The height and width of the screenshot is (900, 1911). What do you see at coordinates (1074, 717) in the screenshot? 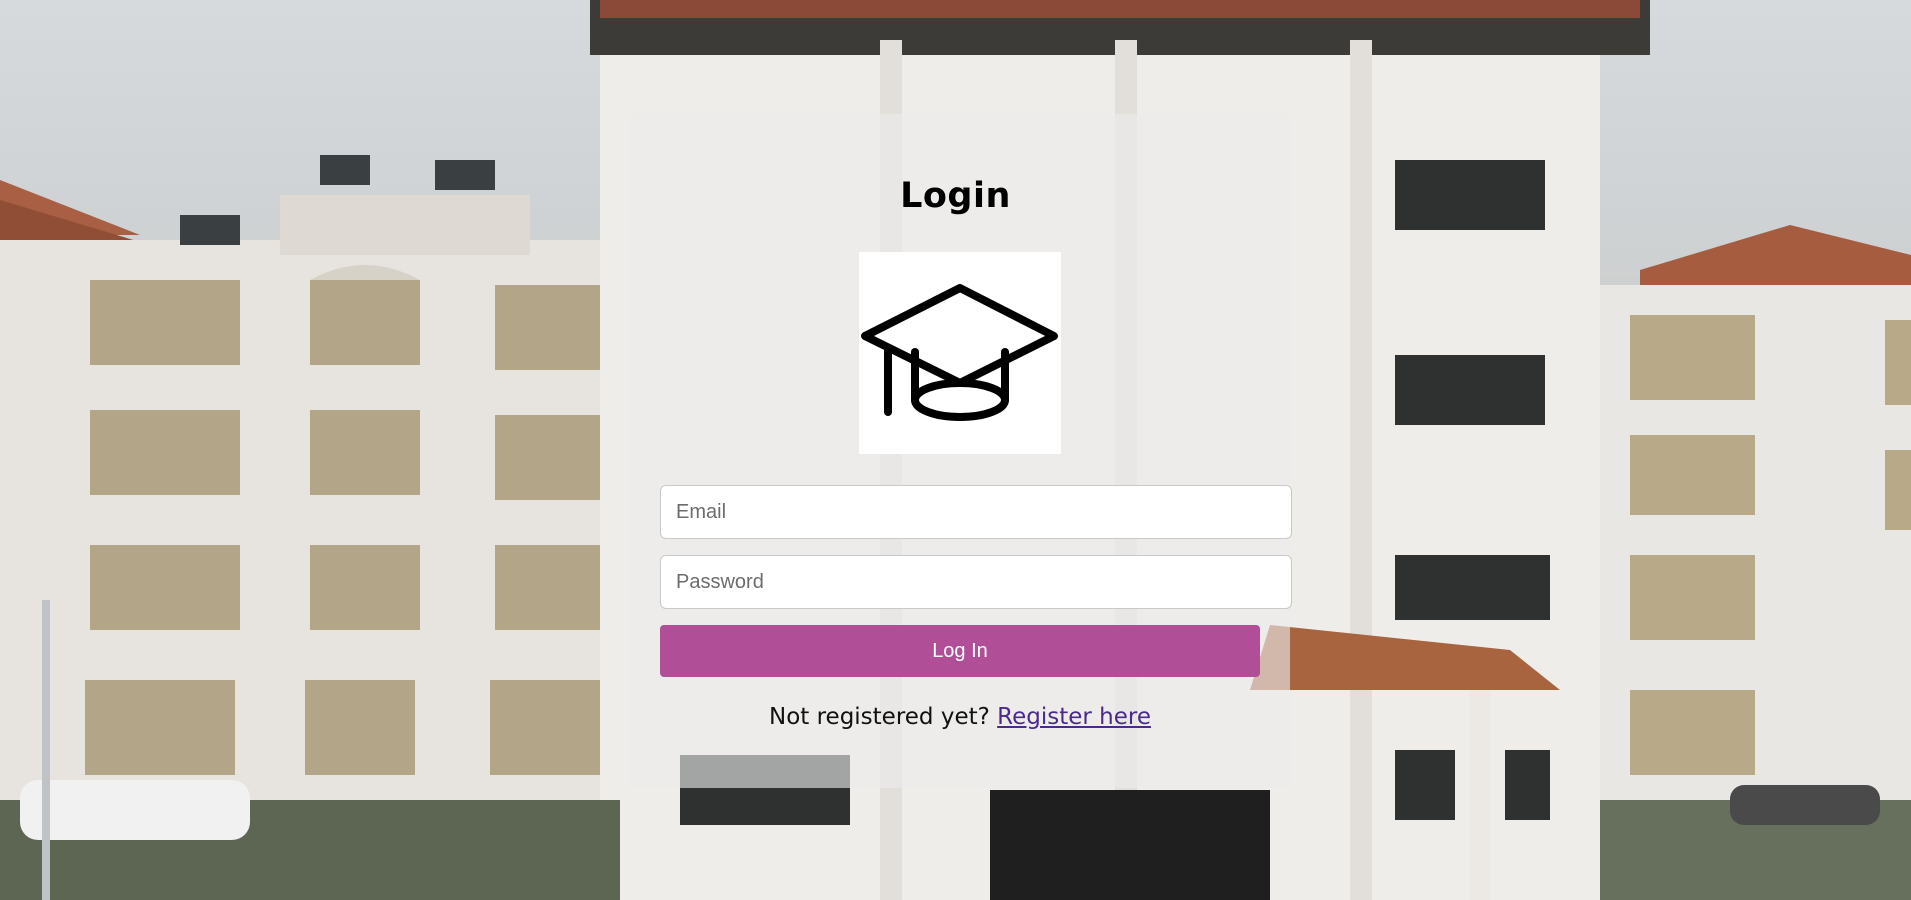
I see `register-link: Register here` at bounding box center [1074, 717].